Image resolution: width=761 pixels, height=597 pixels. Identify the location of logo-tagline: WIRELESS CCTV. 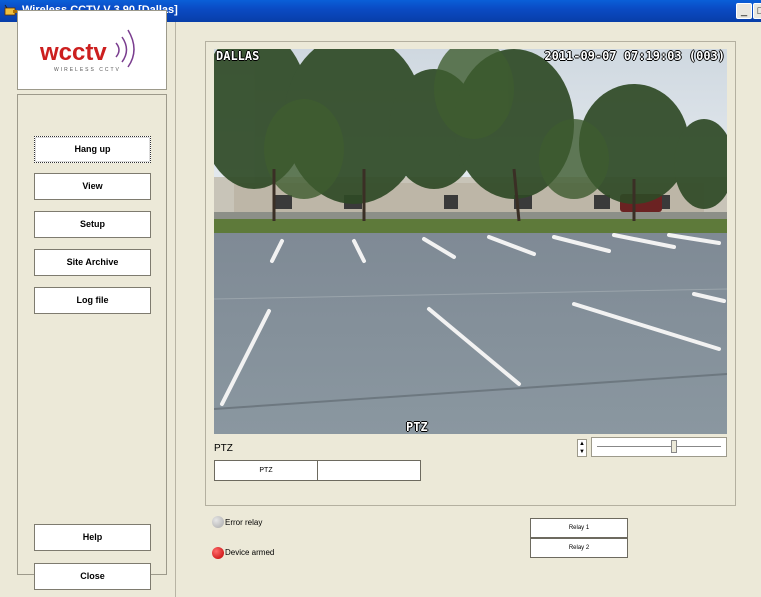
(87, 70).